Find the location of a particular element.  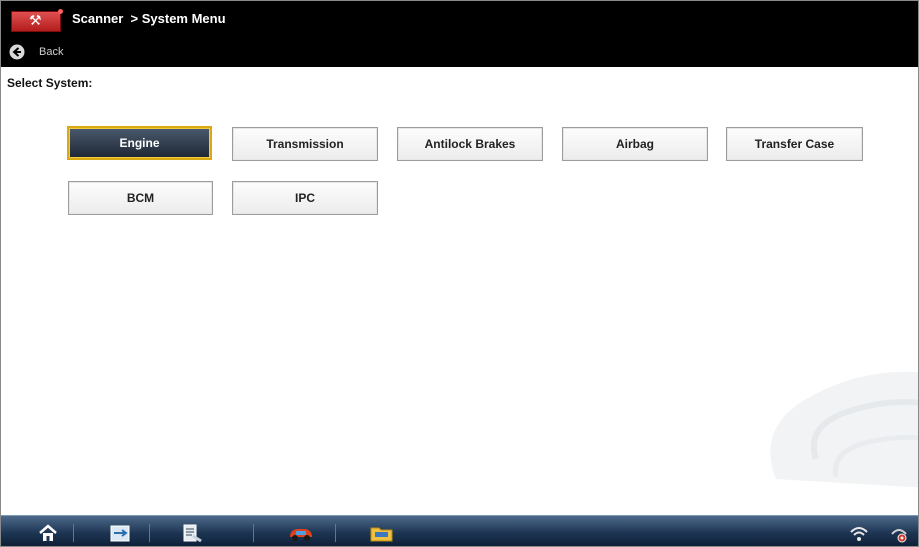

wifi-status is located at coordinates (859, 533).